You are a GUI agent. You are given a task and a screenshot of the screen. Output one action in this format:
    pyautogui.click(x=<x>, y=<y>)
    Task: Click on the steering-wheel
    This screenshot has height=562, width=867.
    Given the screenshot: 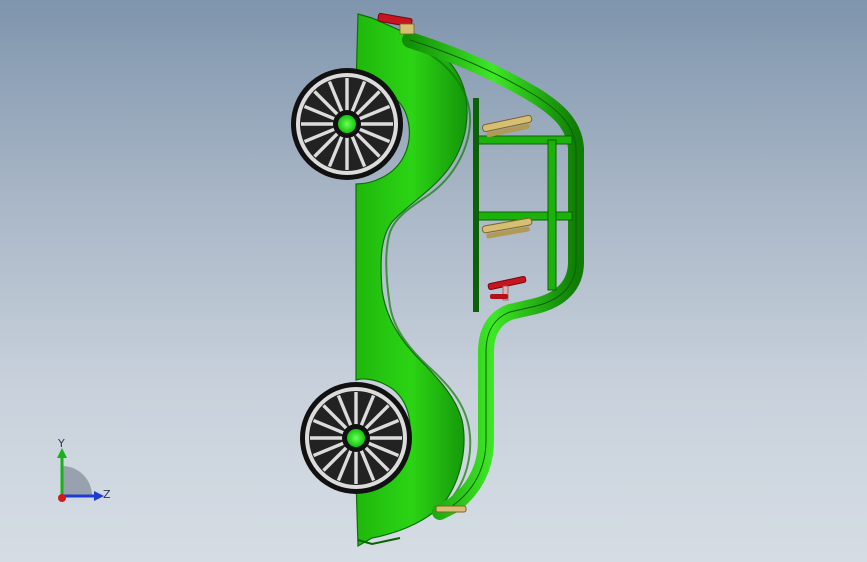 What is the action you would take?
    pyautogui.click(x=507, y=288)
    